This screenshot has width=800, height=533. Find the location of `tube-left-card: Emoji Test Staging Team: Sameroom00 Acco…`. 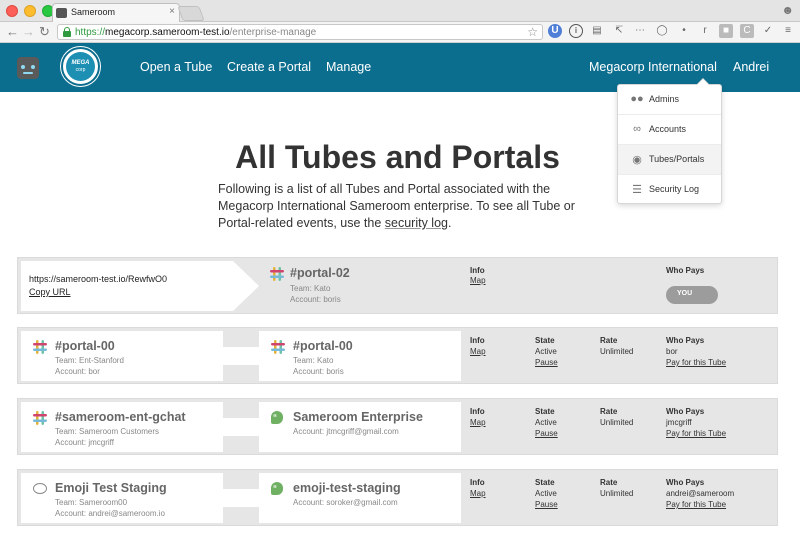

tube-left-card: Emoji Test Staging Team: Sameroom00 Acco… is located at coordinates (122, 498).